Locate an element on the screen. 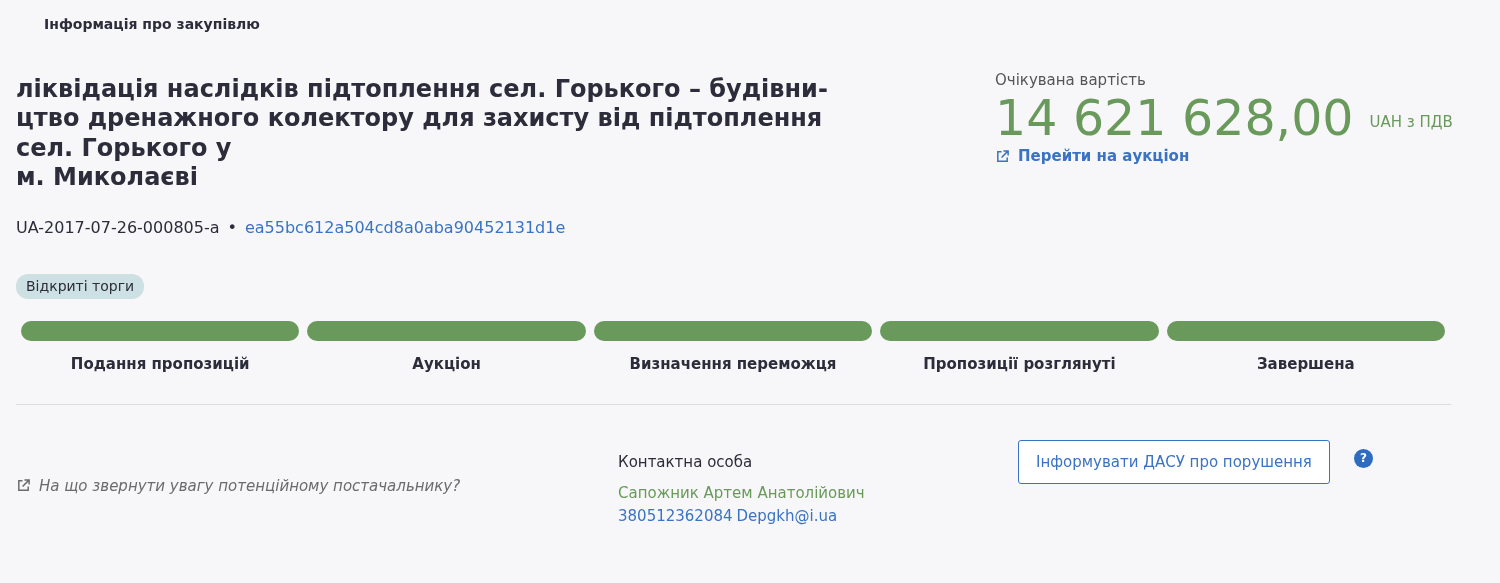 This screenshot has height=583, width=1500. report-button: Інформувати ДАСУ про порушення is located at coordinates (1174, 462).